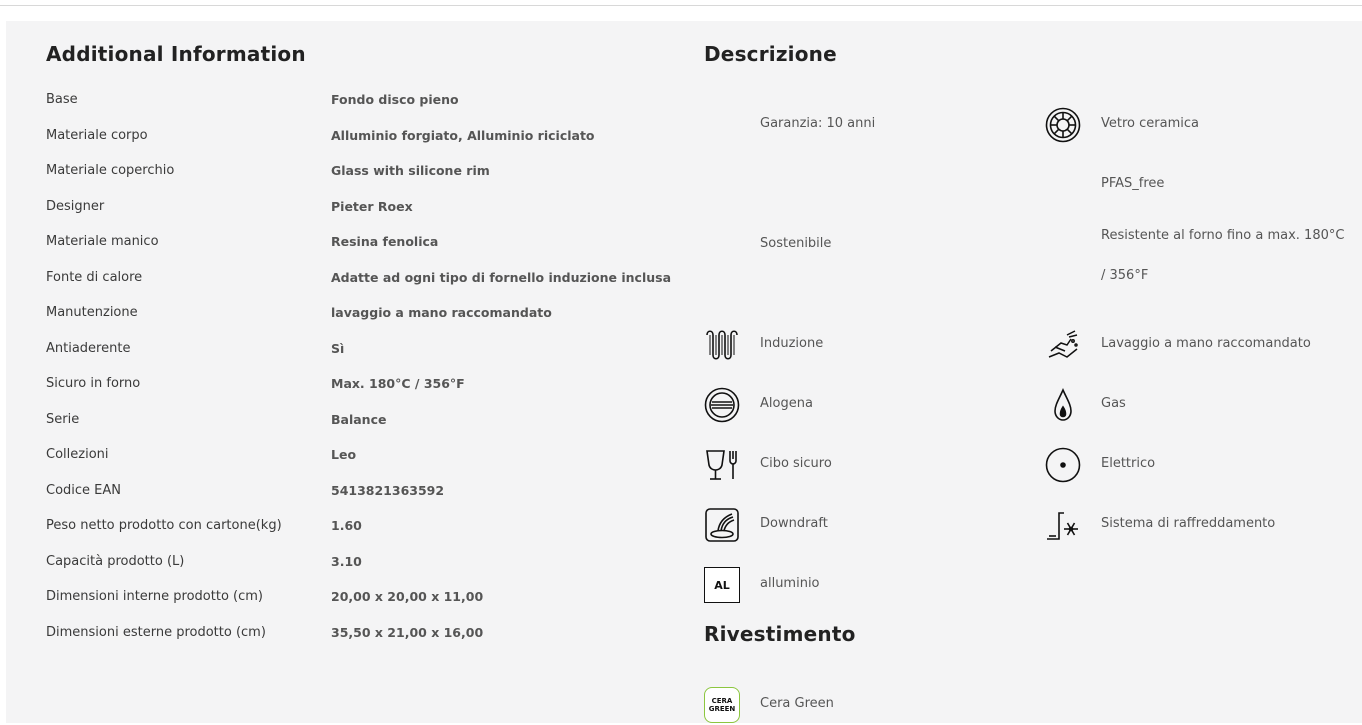  I want to click on cera-badge-line1: CERA, so click(722, 701).